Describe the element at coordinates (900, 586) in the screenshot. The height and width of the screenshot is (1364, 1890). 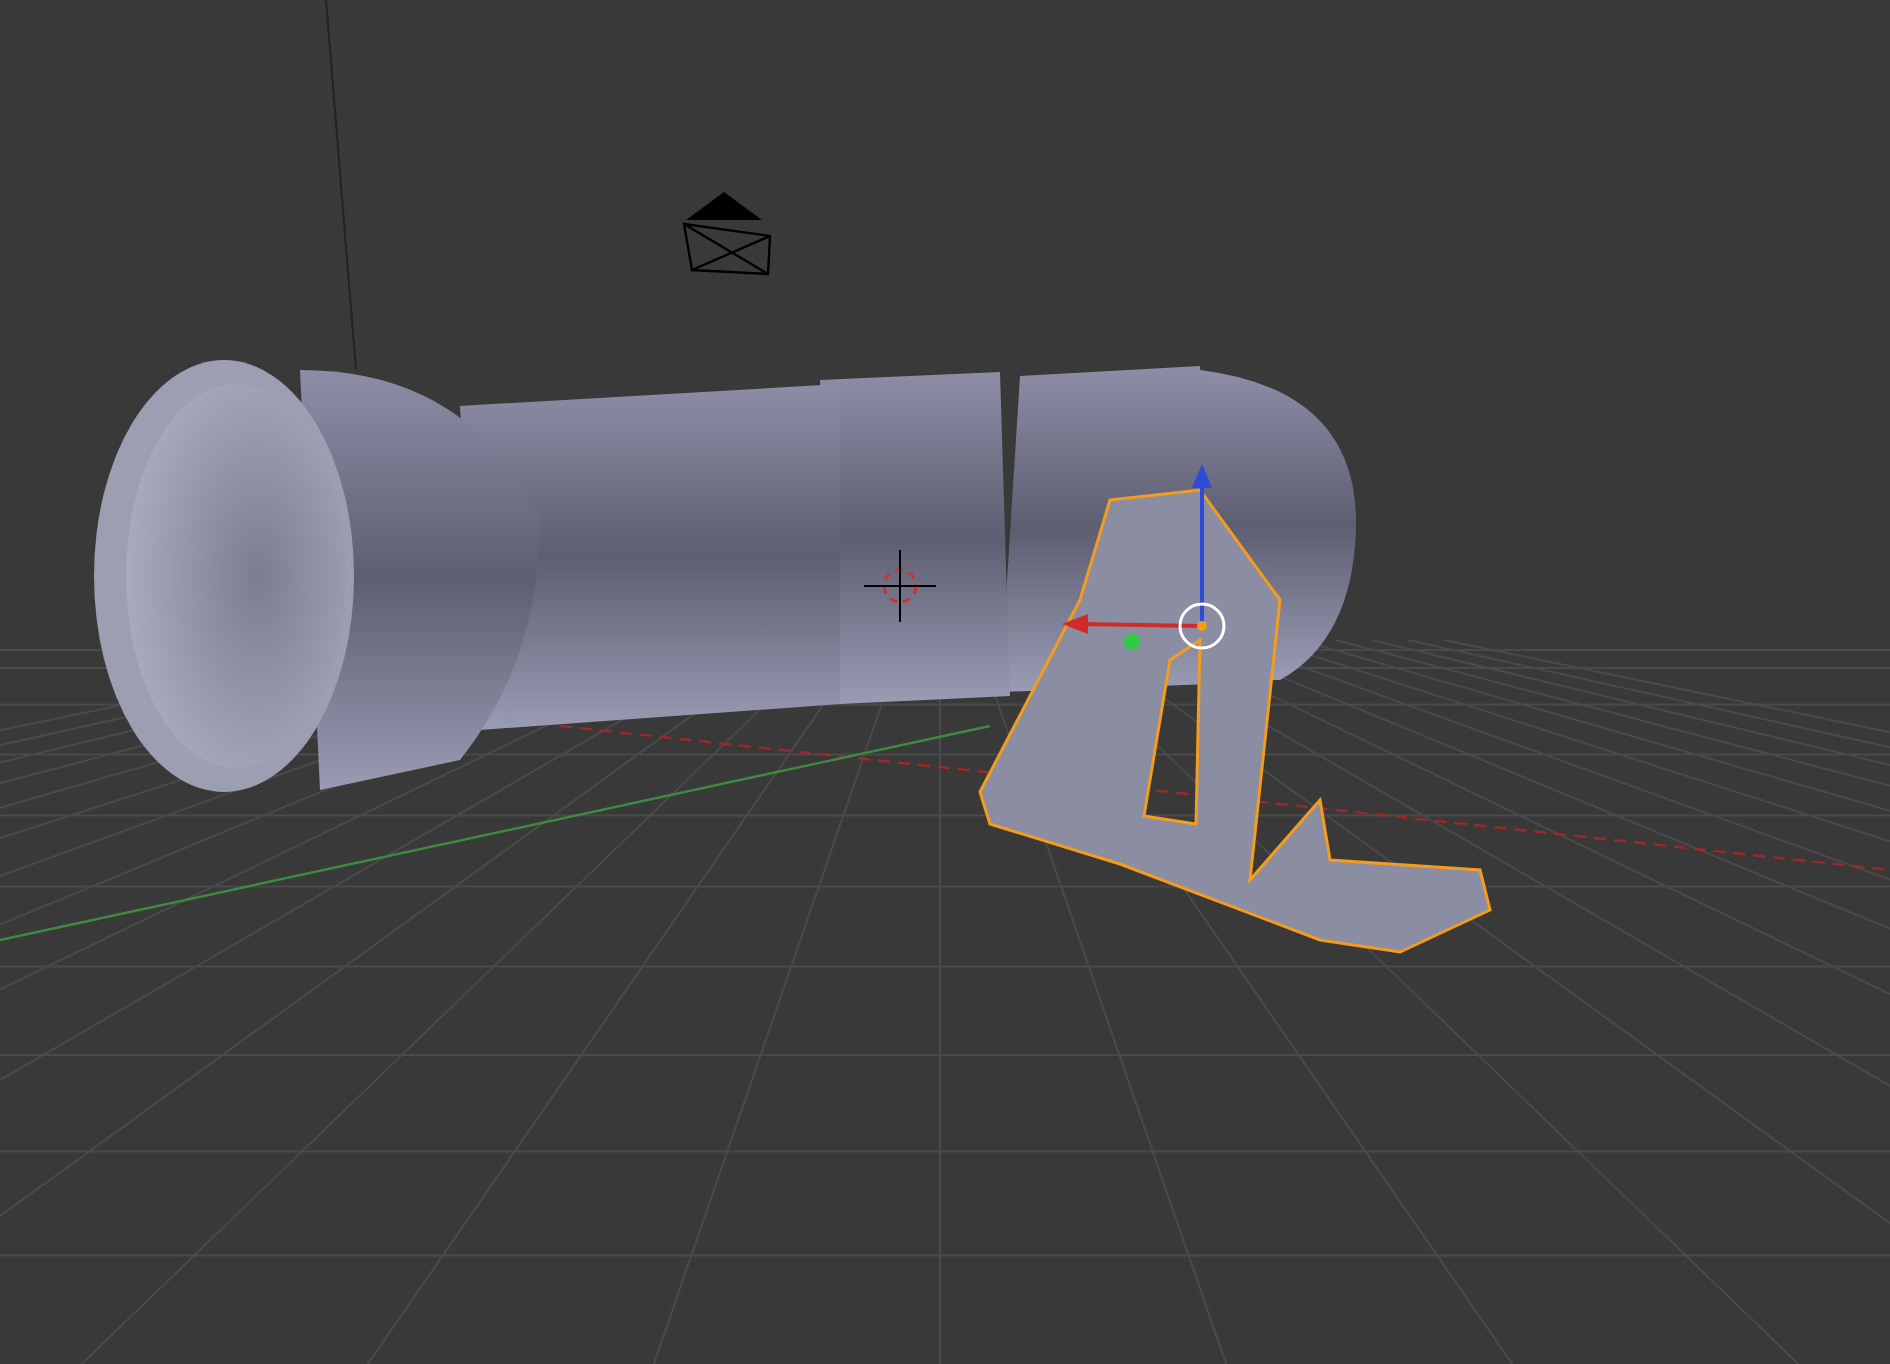
I see `cursor-icon` at that location.